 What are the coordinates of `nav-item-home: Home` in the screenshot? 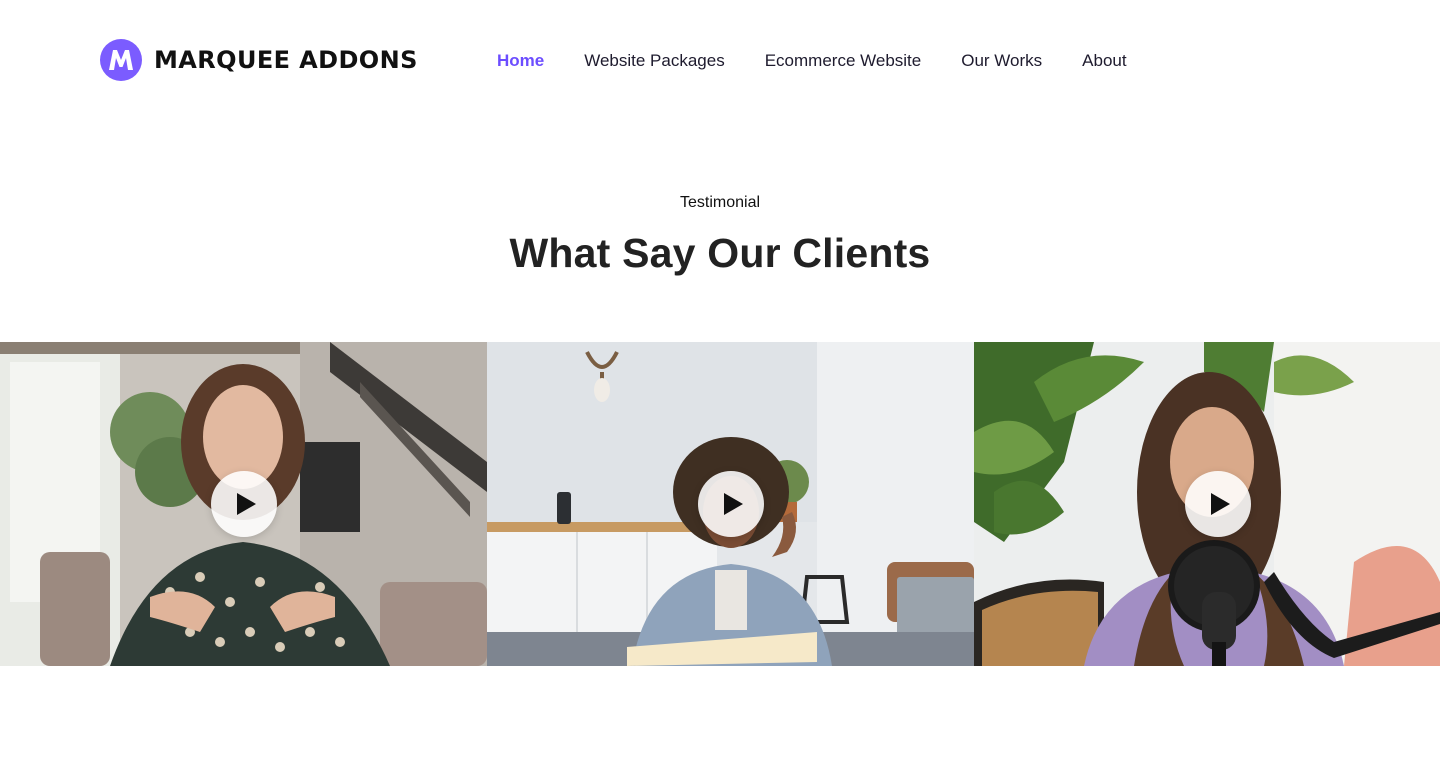 It's located at (520, 61).